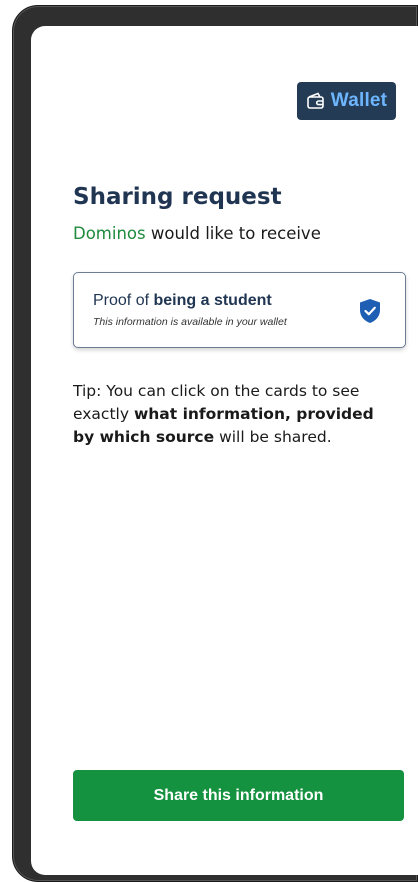  I want to click on wallet-button: Wallet, so click(346, 101).